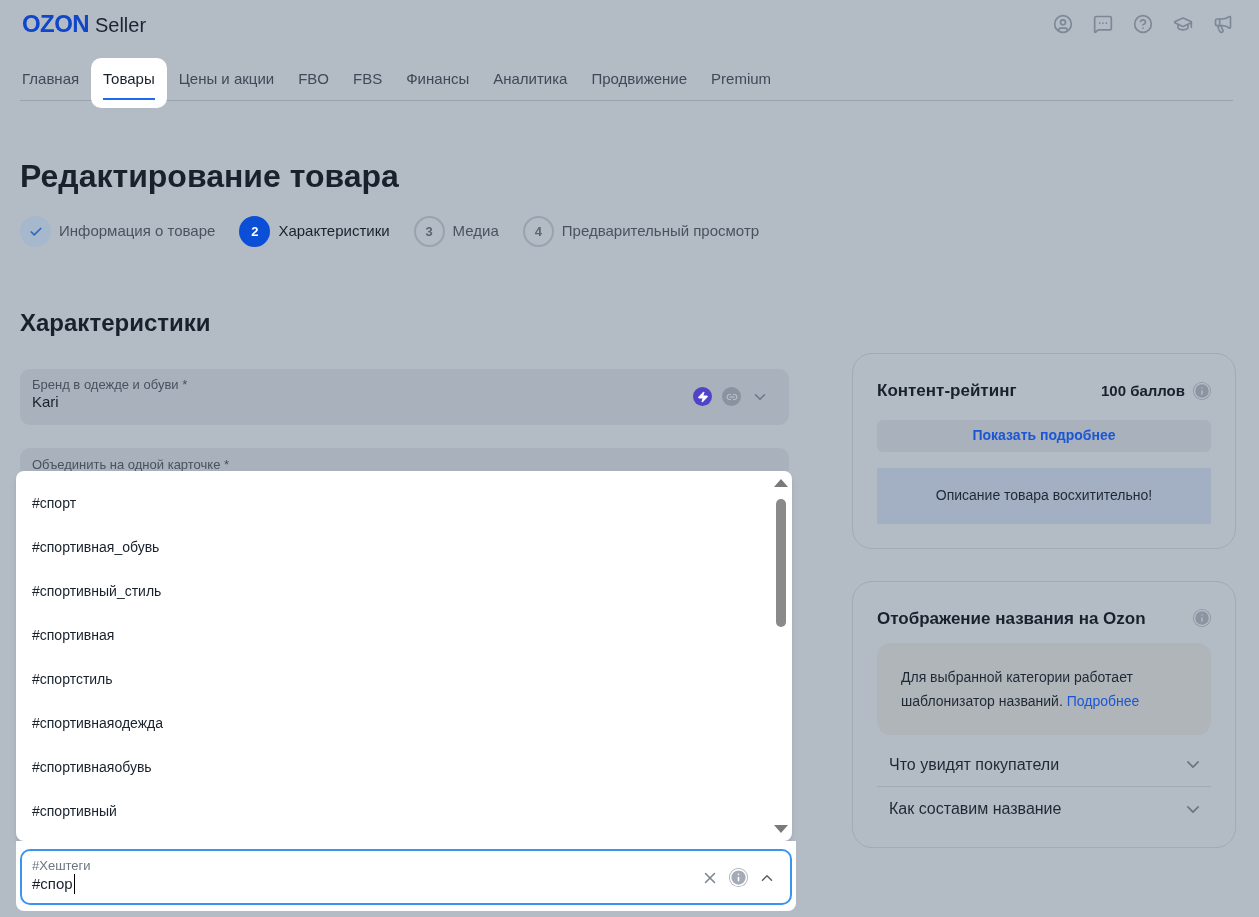 Image resolution: width=1259 pixels, height=917 pixels. I want to click on nav-tab: Финансы, so click(438, 79).